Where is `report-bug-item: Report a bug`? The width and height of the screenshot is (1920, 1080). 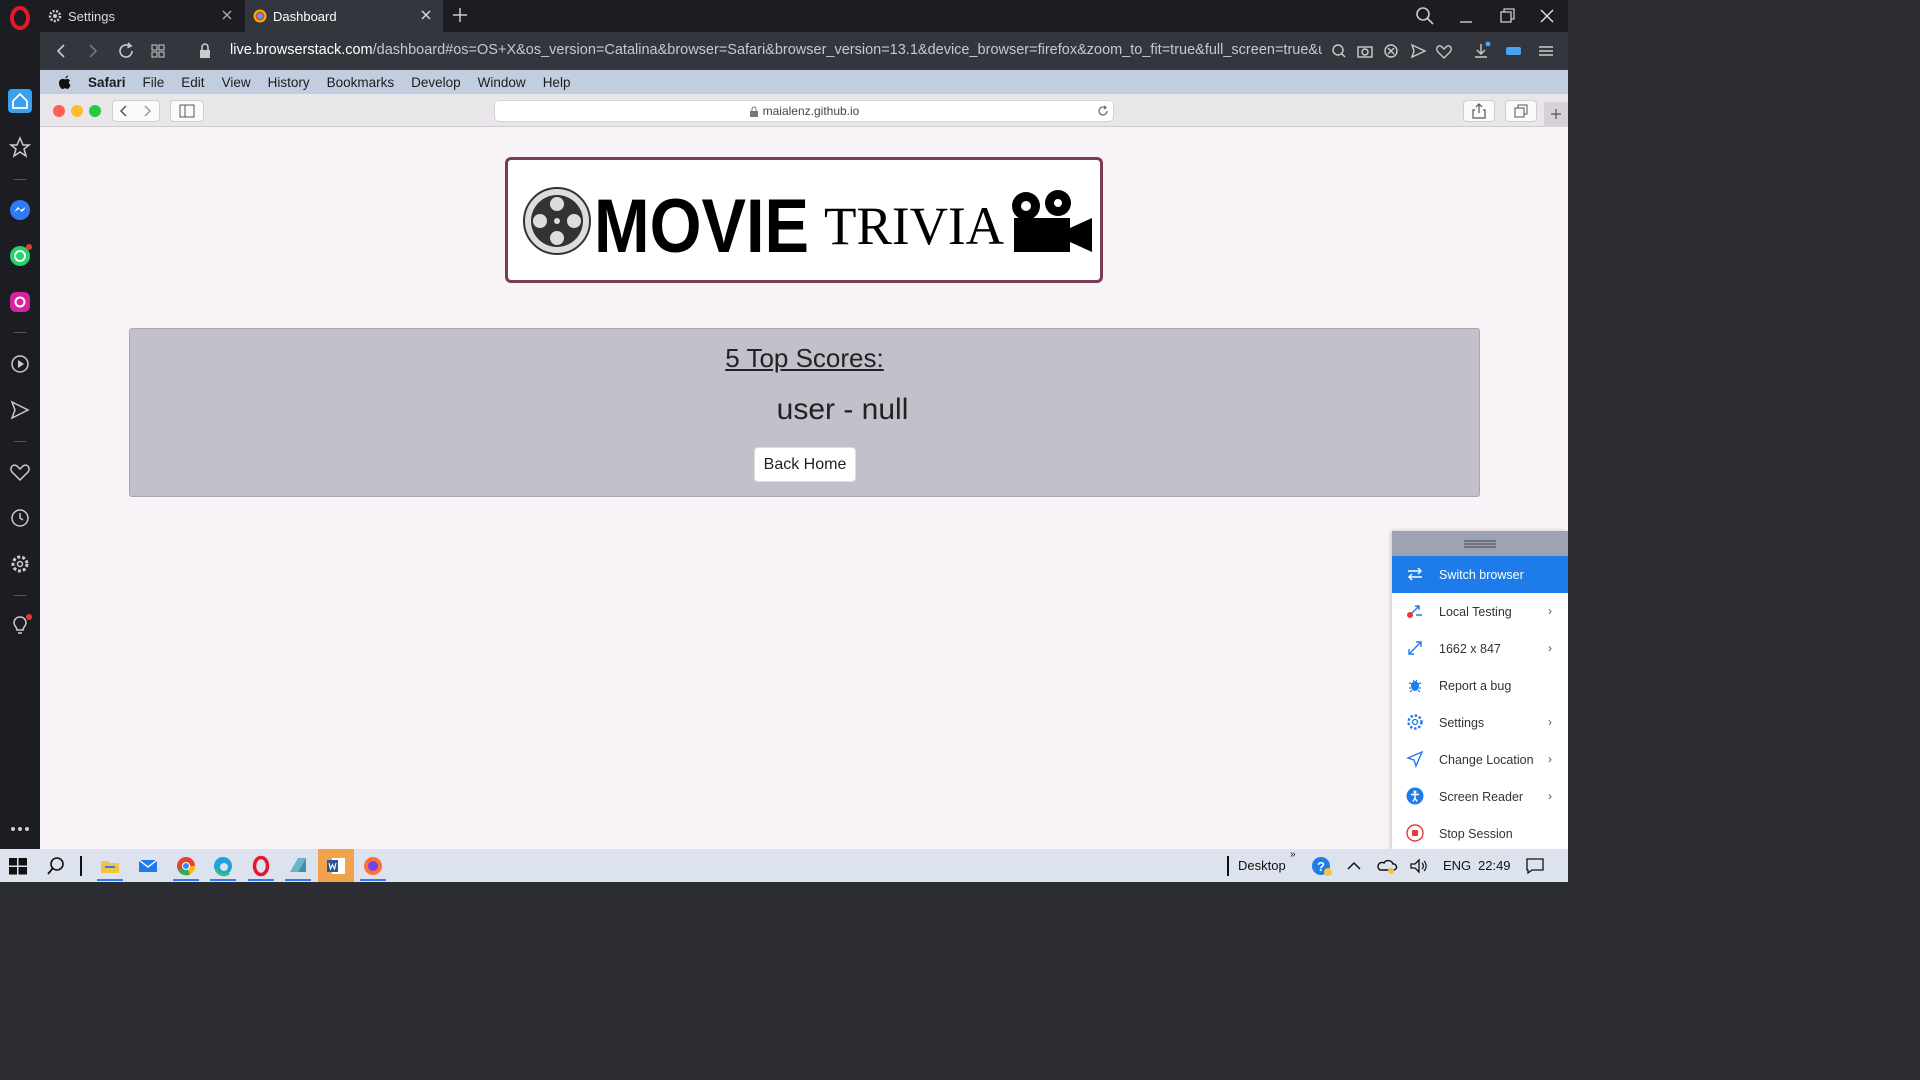 report-bug-item: Report a bug is located at coordinates (1480, 685).